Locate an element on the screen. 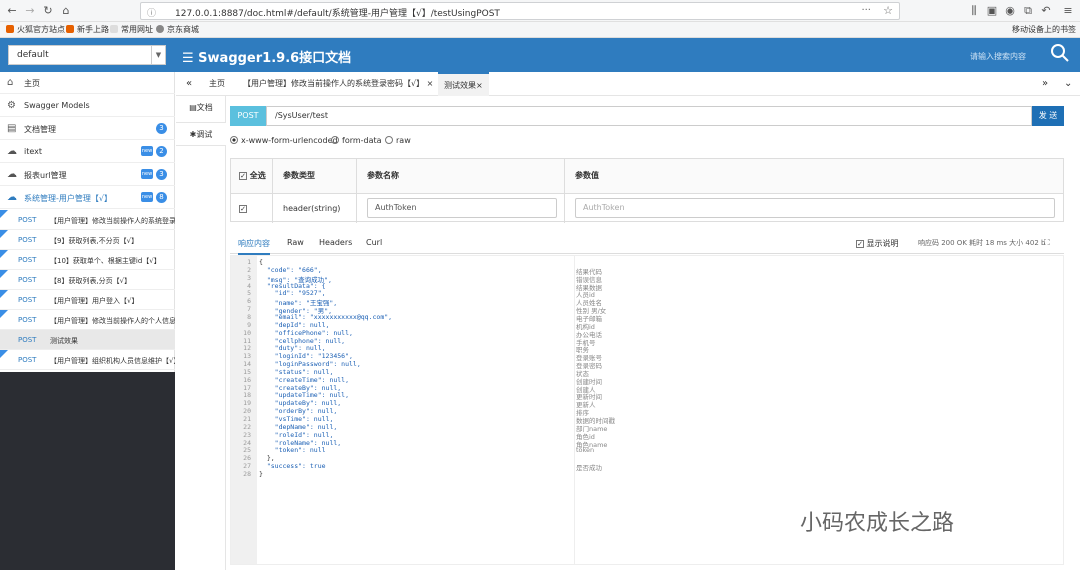 The width and height of the screenshot is (1080, 570). tab-headers: Headers is located at coordinates (335, 242).